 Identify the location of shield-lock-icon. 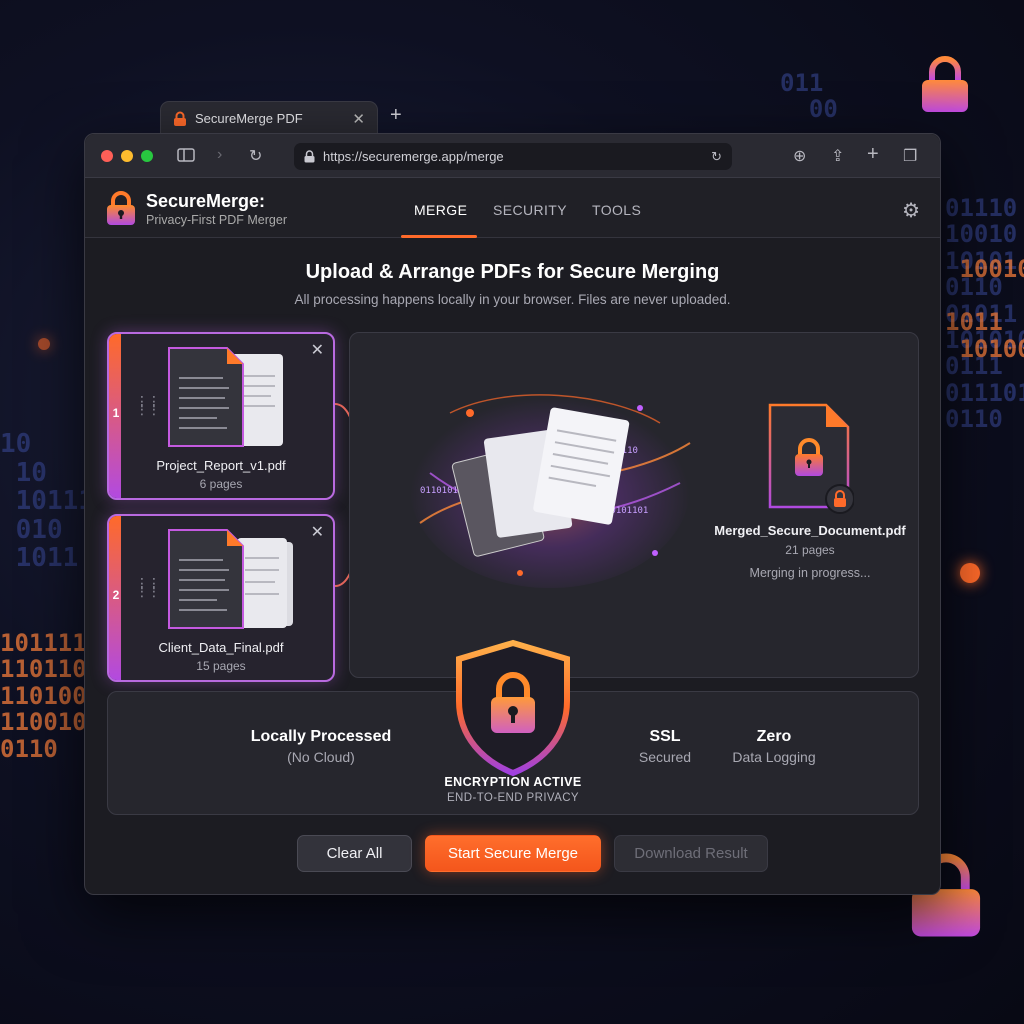
(513, 708).